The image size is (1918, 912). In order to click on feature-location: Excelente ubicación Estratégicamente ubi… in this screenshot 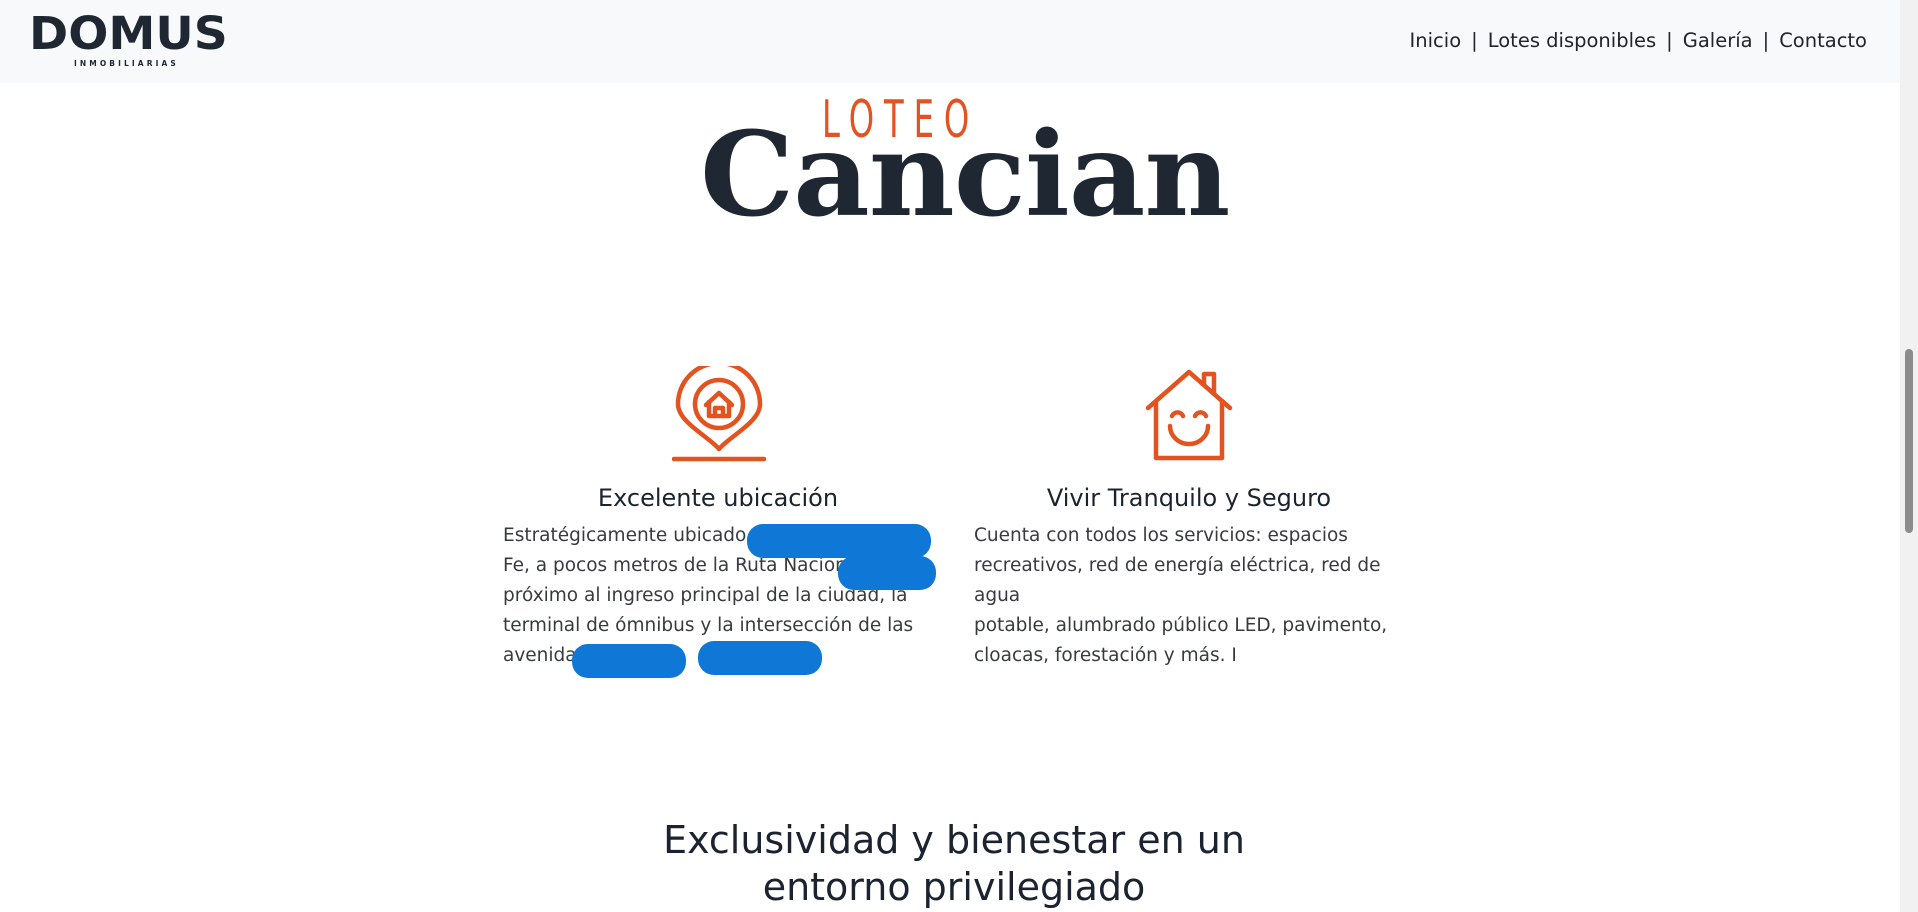, I will do `click(718, 518)`.